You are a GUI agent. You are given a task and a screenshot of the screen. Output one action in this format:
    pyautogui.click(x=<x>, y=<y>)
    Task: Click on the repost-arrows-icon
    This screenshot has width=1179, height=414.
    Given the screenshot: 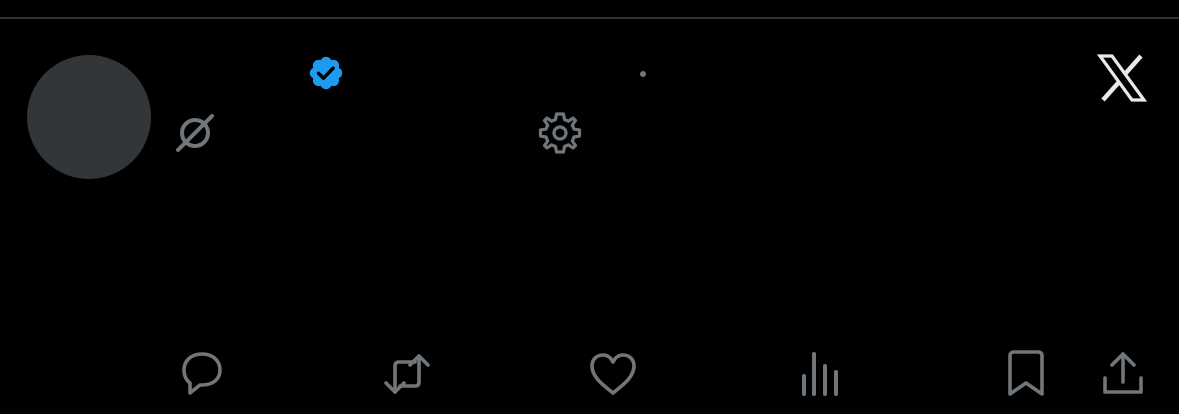 What is the action you would take?
    pyautogui.click(x=407, y=374)
    